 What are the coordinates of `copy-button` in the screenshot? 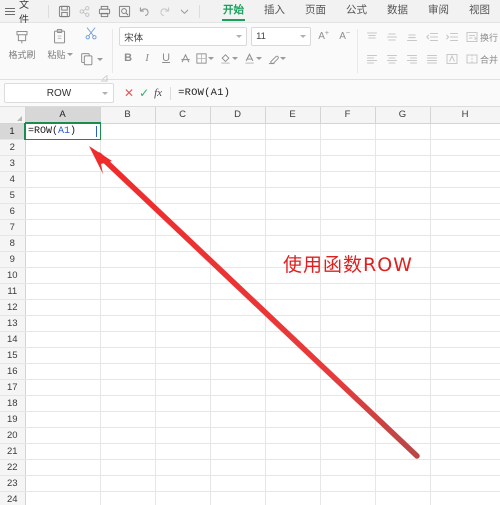 It's located at (91, 59).